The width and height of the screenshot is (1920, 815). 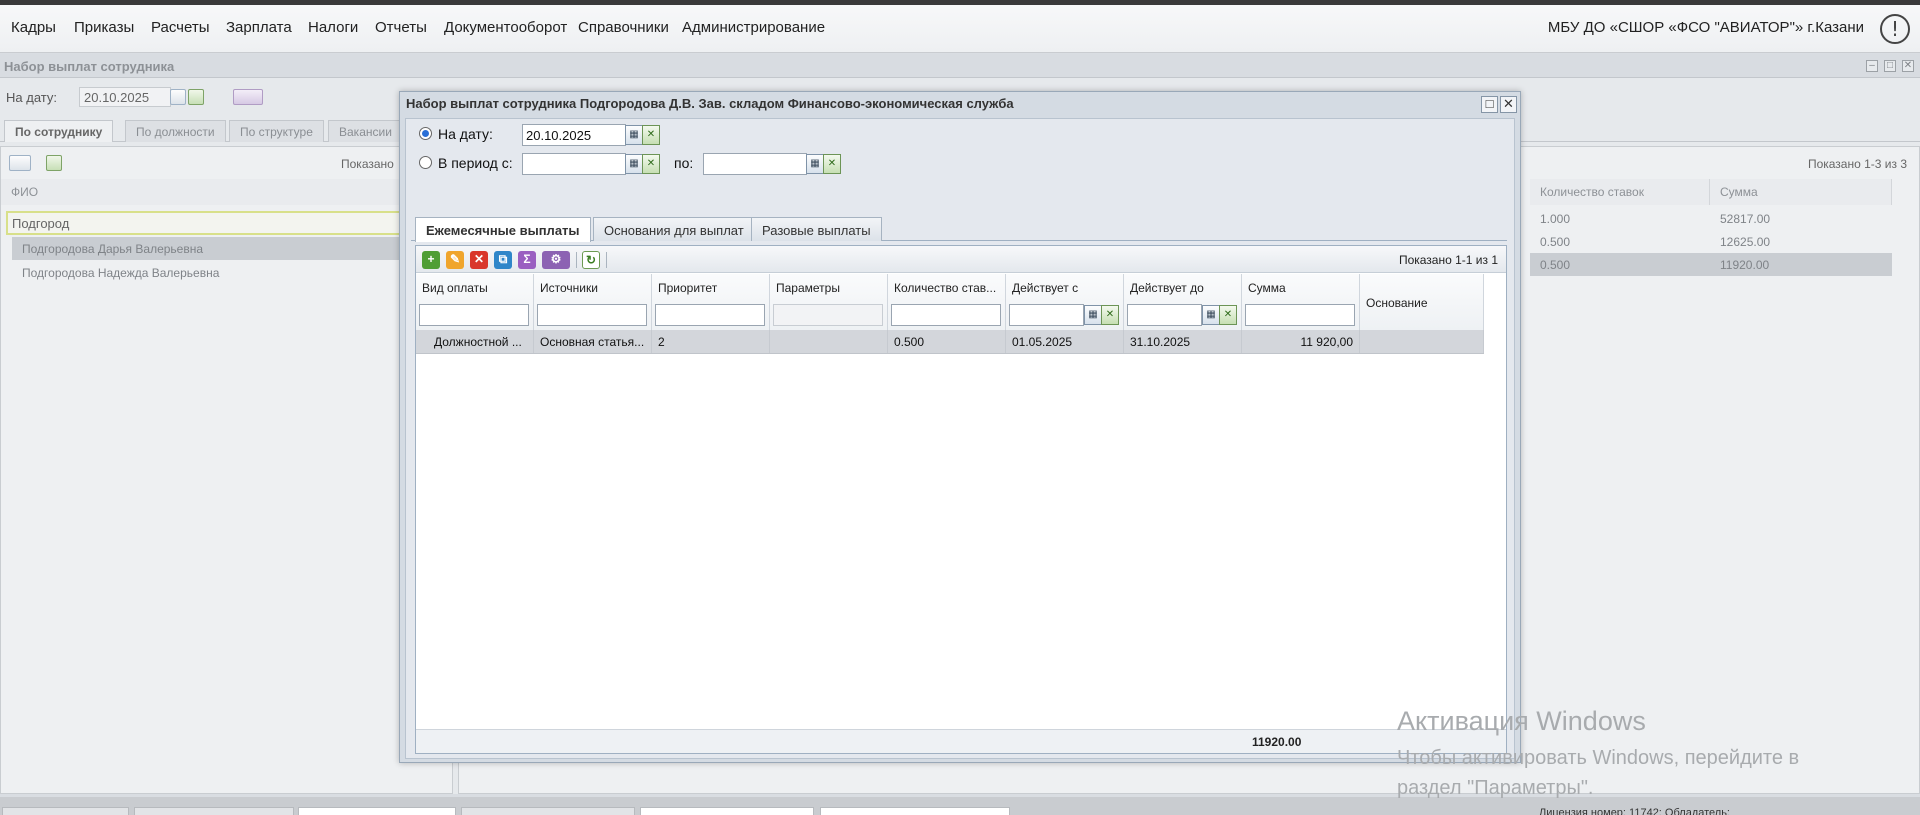 What do you see at coordinates (425, 133) in the screenshot?
I see `radio-on-date` at bounding box center [425, 133].